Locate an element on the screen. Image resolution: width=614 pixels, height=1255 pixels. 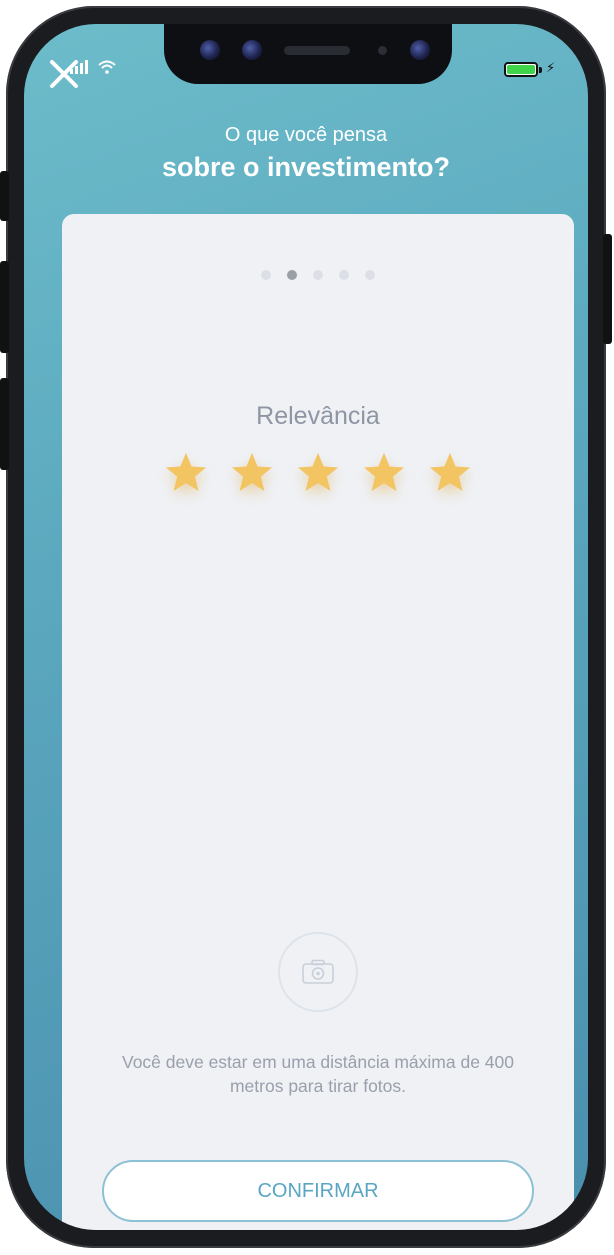
take-photo-button is located at coordinates (318, 972).